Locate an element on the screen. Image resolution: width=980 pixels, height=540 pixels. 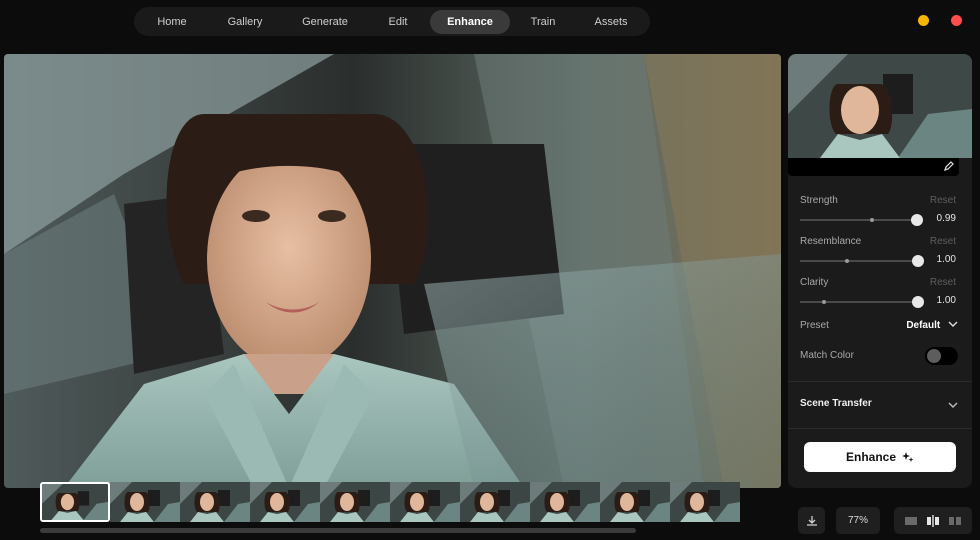
side-by-side-view-button is located at coordinates (955, 521).